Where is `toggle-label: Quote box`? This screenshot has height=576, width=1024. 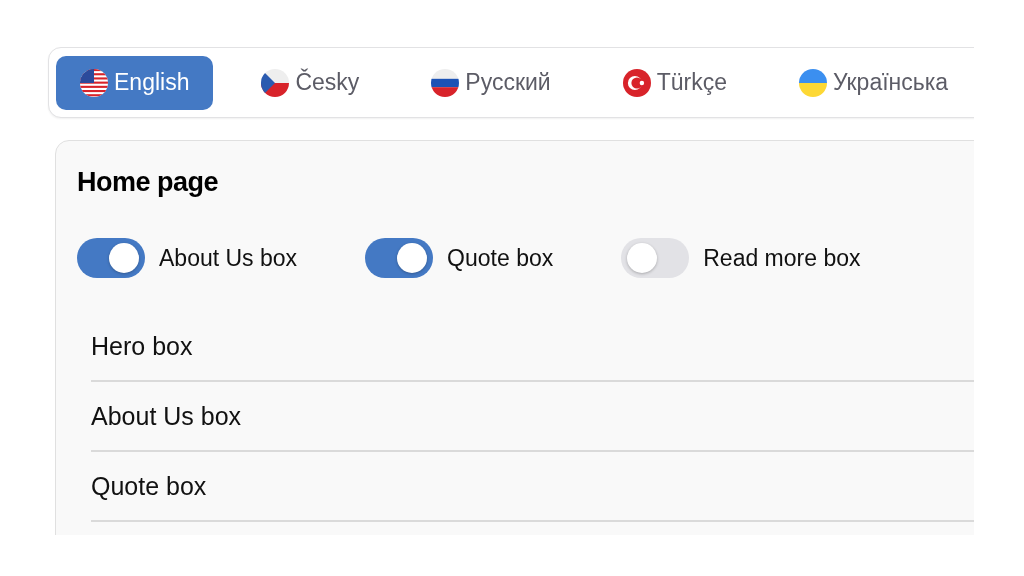
toggle-label: Quote box is located at coordinates (500, 258).